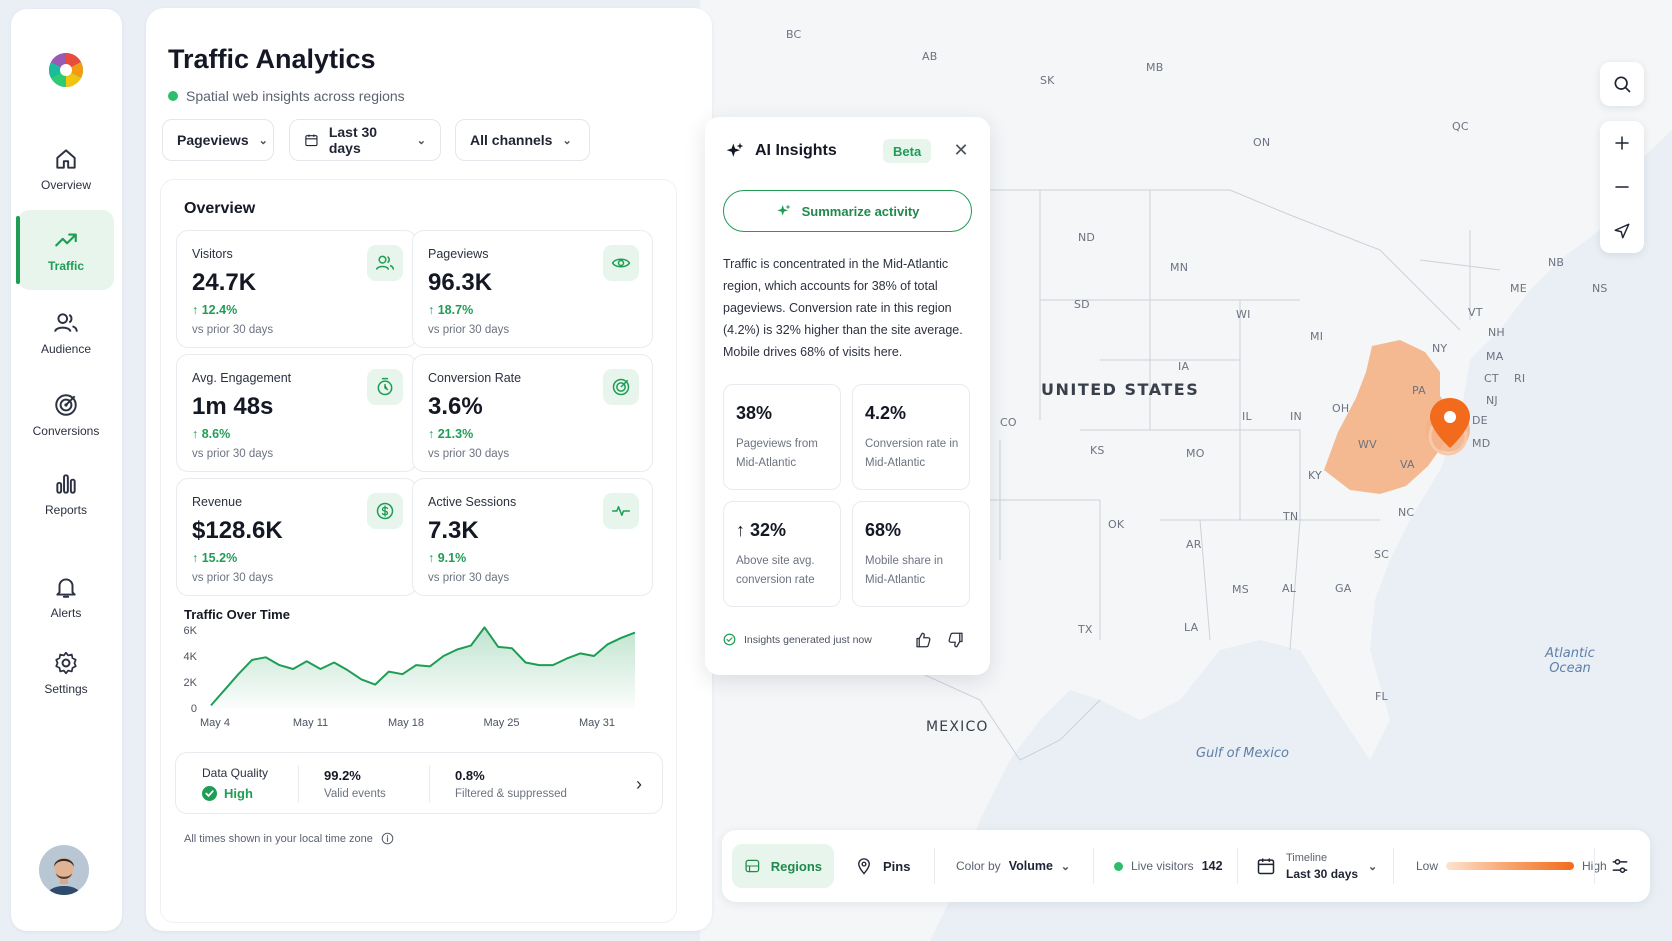 This screenshot has height=941, width=1672. Describe the element at coordinates (218, 140) in the screenshot. I see `metric-select: Pageviews ⌄` at that location.